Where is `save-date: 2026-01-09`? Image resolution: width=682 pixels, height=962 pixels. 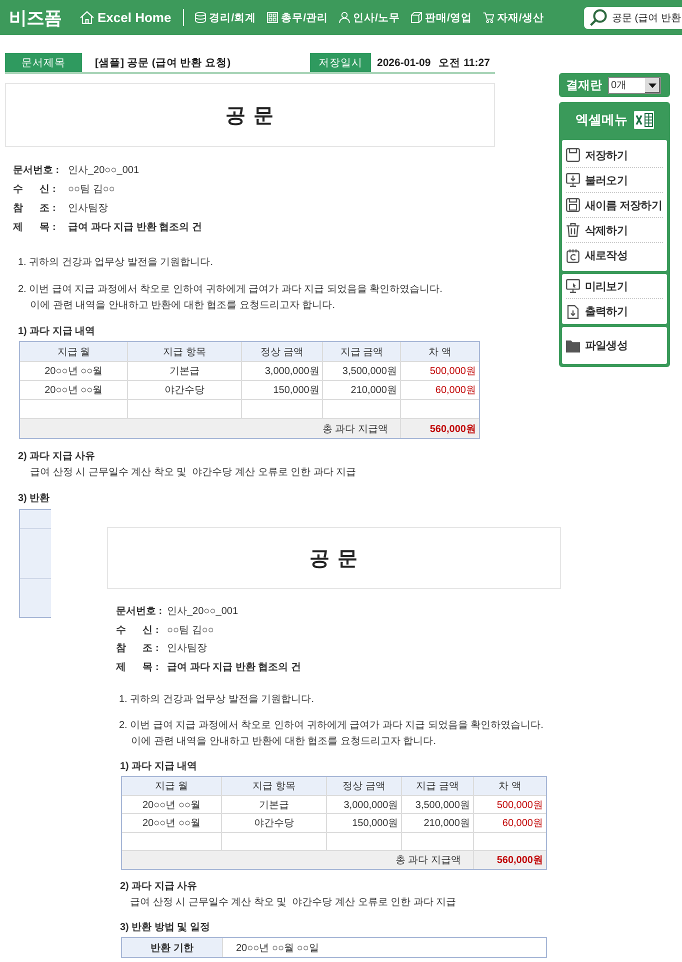 save-date: 2026-01-09 is located at coordinates (404, 62).